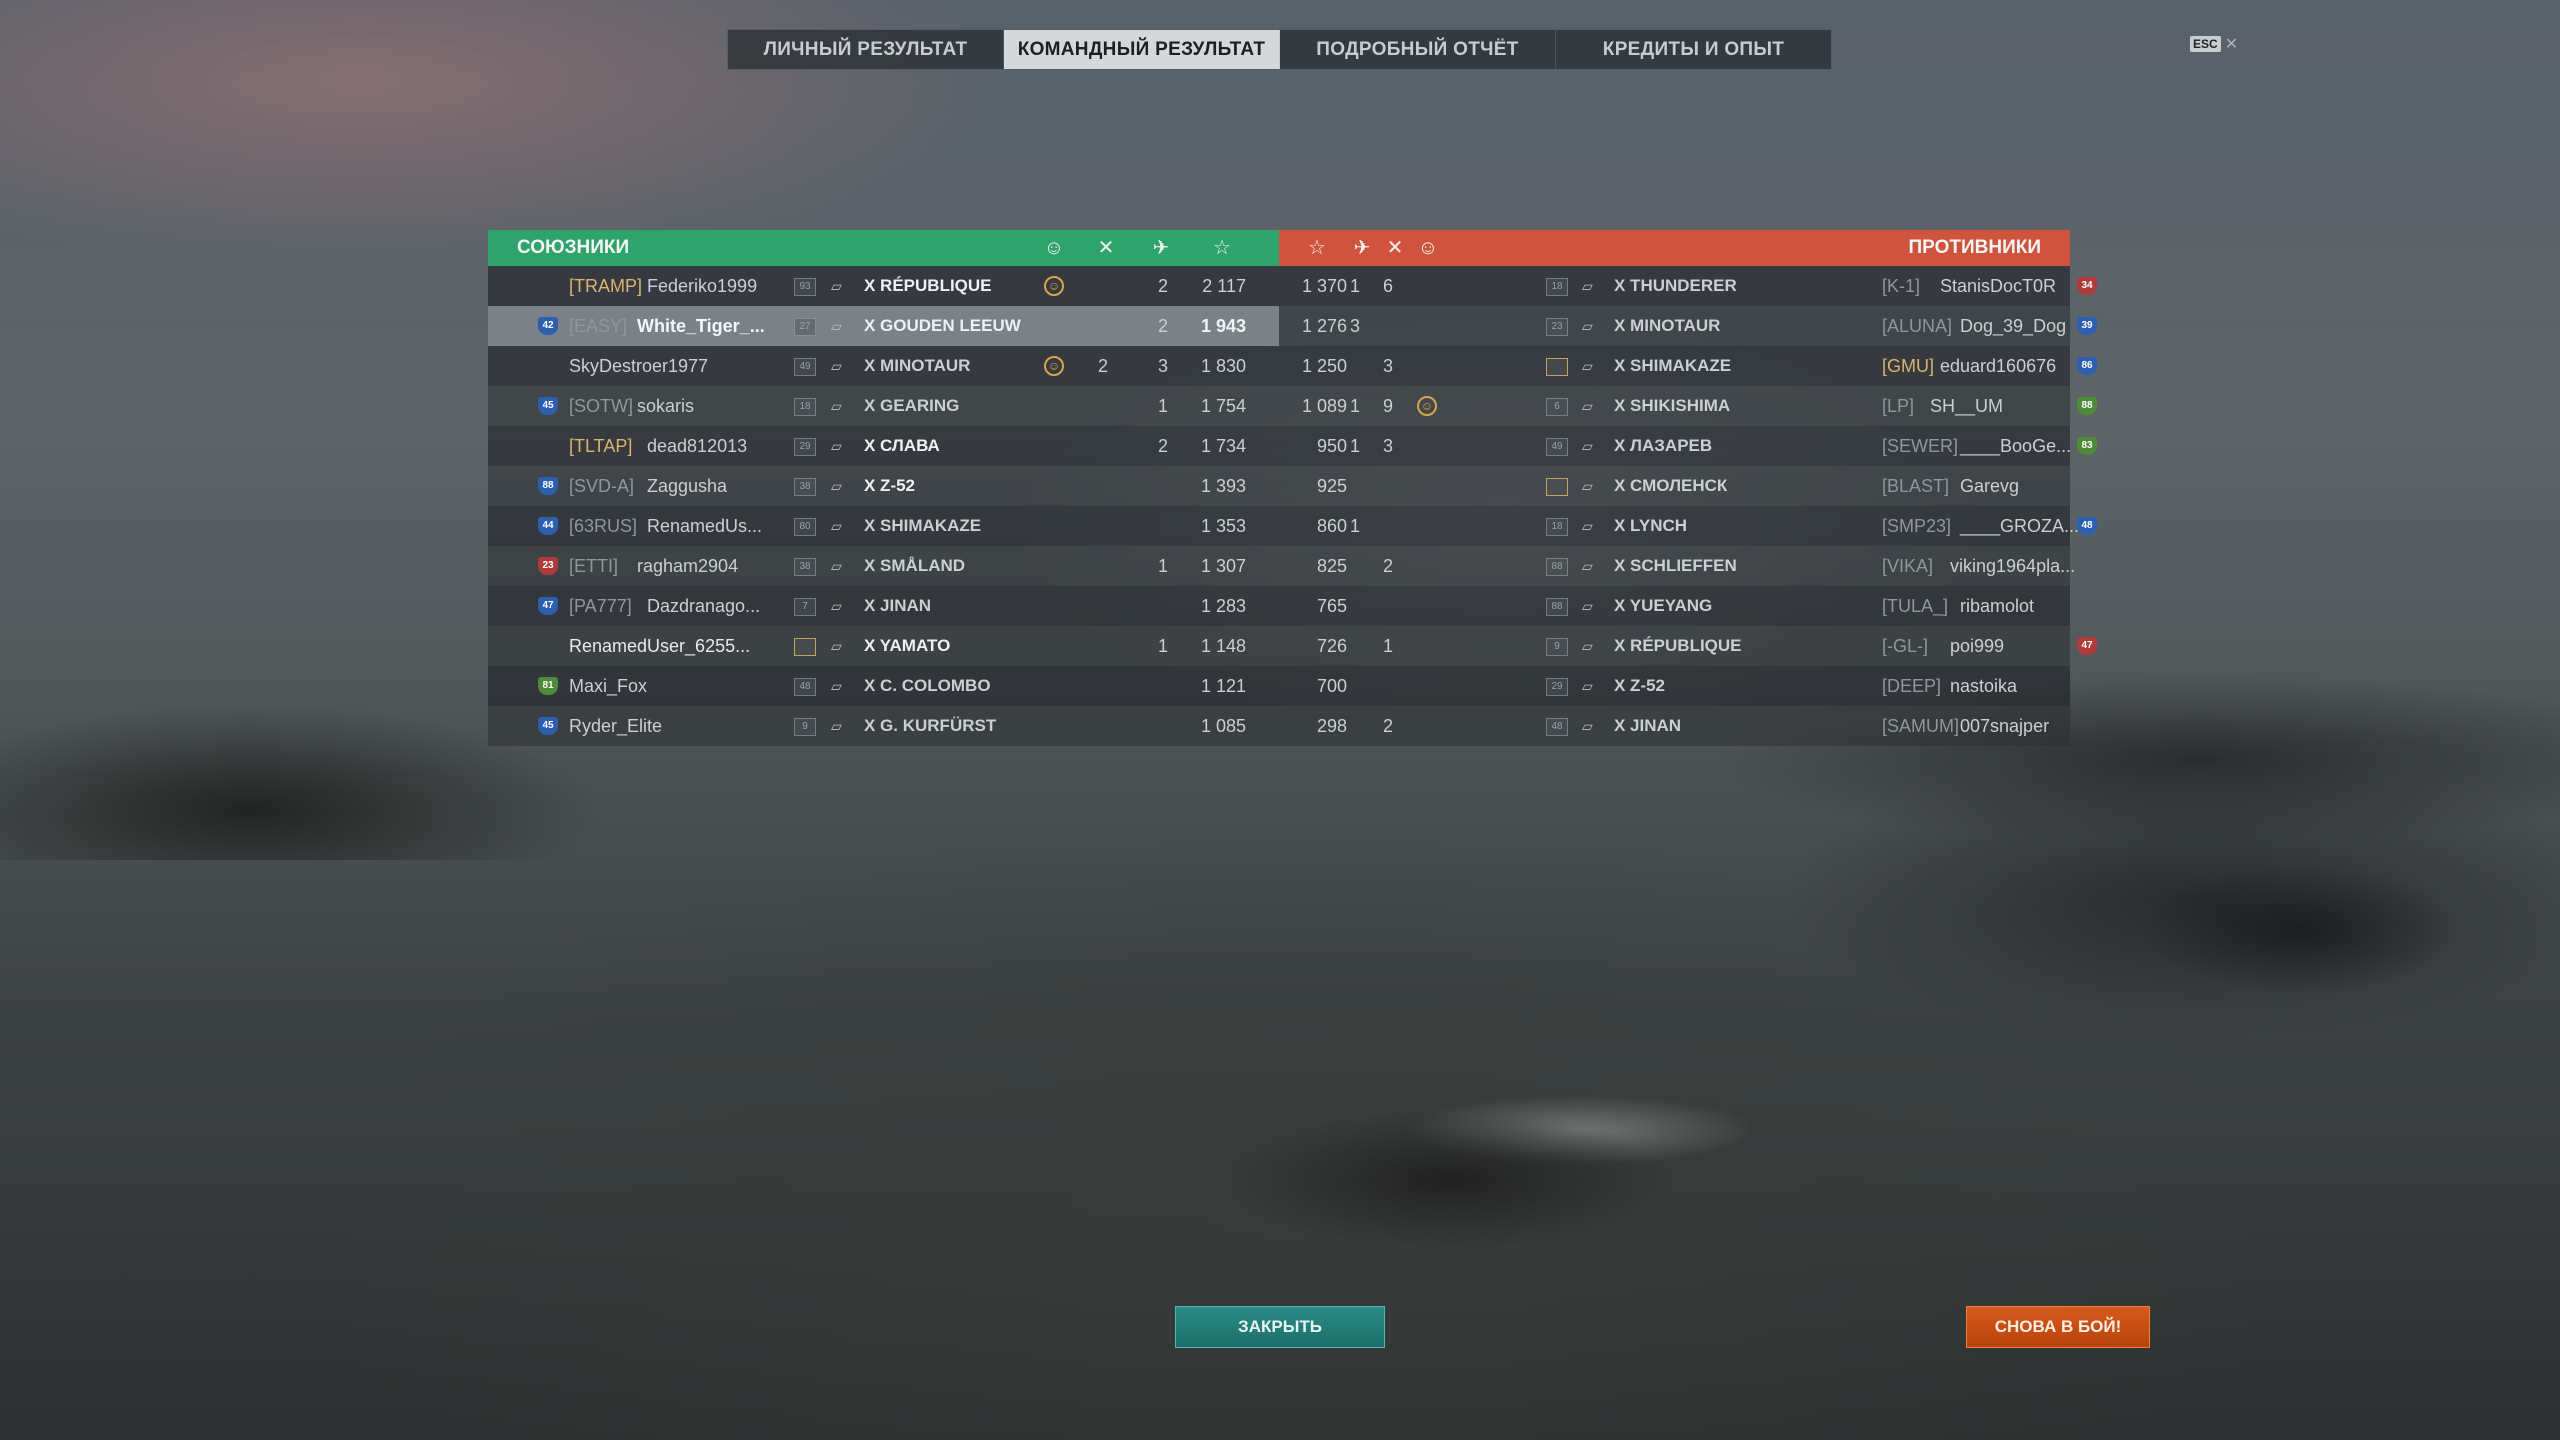  What do you see at coordinates (923, 525) in the screenshot?
I see `ship-name: X SHIMAKAZE` at bounding box center [923, 525].